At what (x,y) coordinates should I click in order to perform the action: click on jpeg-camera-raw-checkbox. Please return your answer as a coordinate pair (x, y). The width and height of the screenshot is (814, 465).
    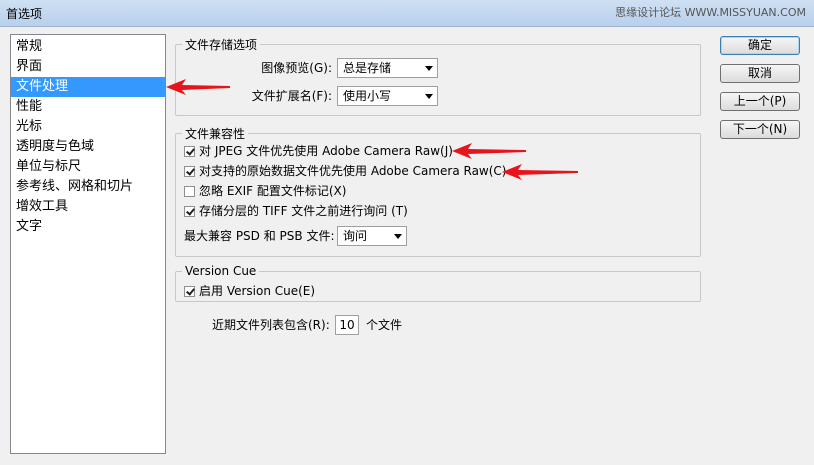
    Looking at the image, I should click on (189, 151).